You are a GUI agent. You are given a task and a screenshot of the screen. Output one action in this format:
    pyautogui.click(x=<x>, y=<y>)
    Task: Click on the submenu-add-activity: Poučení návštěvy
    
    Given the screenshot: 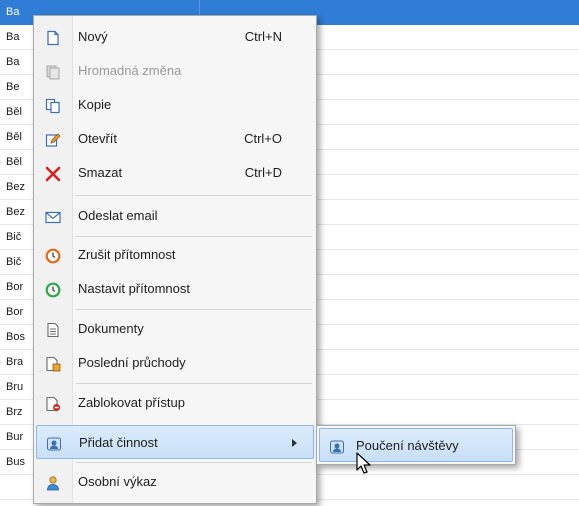 What is the action you would take?
    pyautogui.click(x=416, y=445)
    